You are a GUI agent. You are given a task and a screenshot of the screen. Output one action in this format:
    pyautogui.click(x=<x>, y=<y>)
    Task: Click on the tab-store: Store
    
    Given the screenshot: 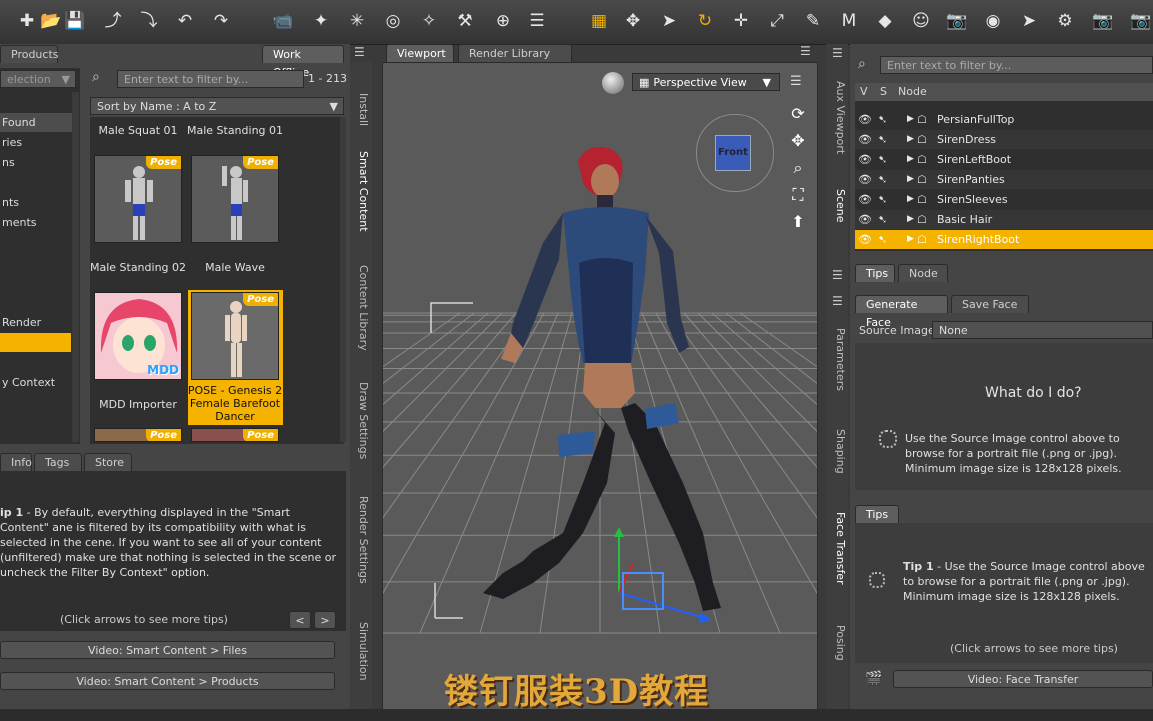 What is the action you would take?
    pyautogui.click(x=108, y=462)
    